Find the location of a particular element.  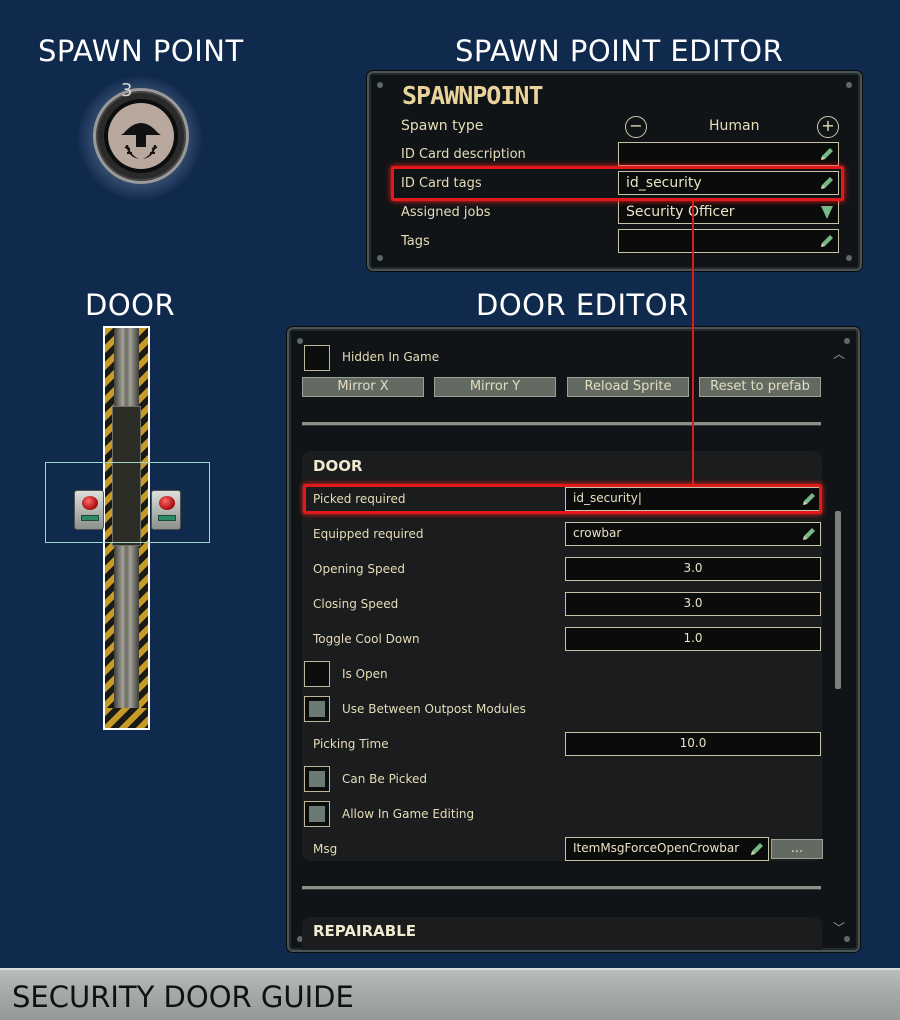

hidden-in-game-checkbox is located at coordinates (317, 358).